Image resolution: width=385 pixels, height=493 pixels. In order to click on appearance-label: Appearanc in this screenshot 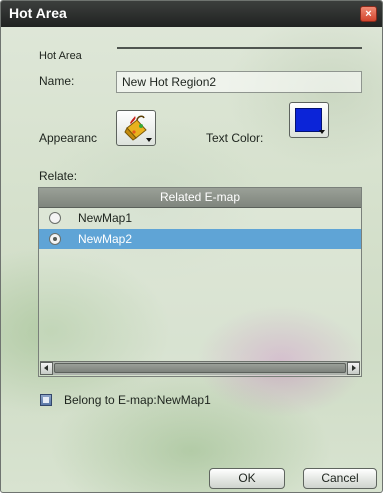, I will do `click(68, 138)`.